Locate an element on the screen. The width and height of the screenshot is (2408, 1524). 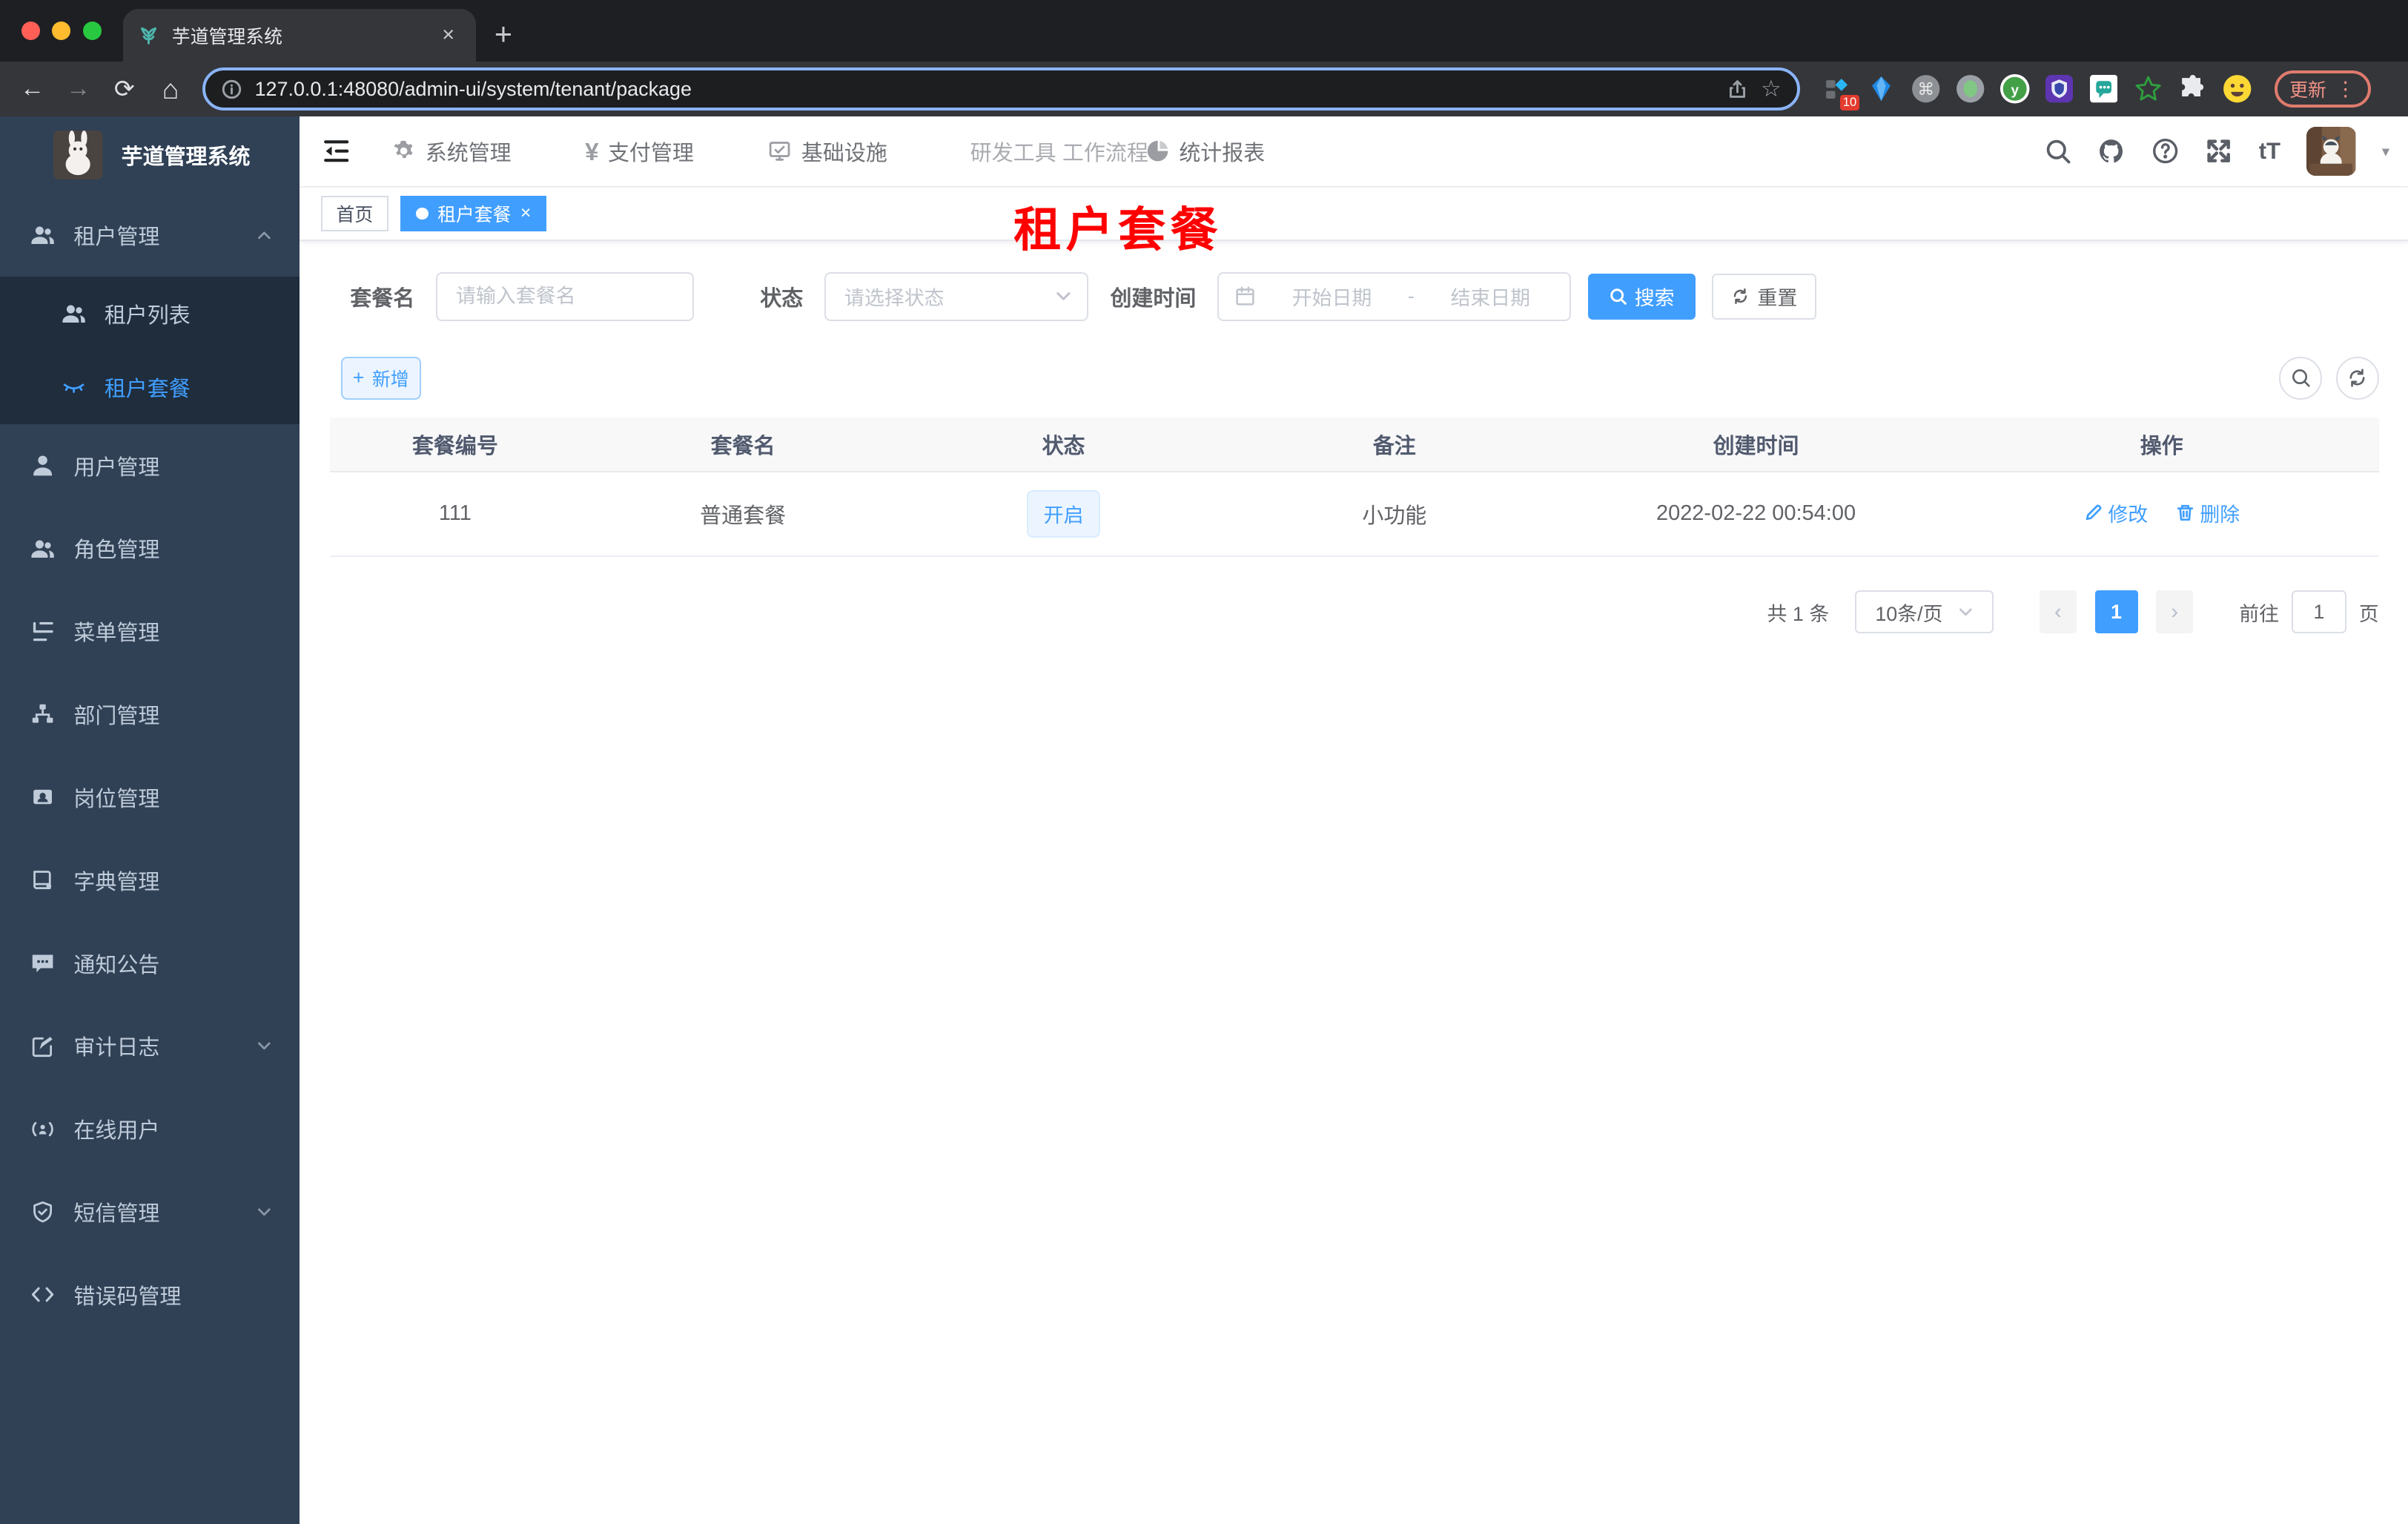
tag-tenant-package: 租户套餐 × is located at coordinates (473, 213).